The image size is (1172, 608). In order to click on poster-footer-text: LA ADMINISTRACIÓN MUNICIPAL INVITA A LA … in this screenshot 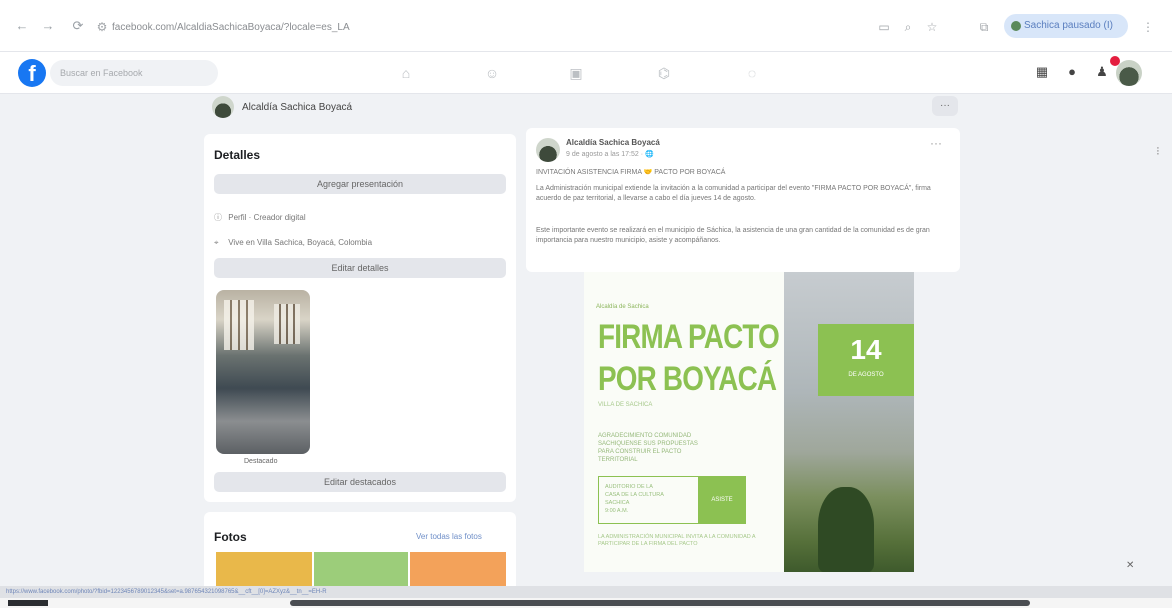, I will do `click(677, 540)`.